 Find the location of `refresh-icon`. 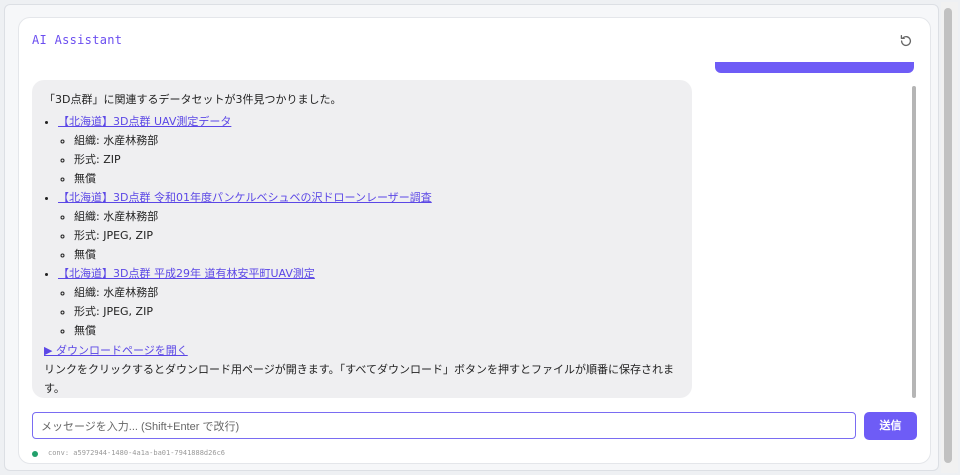

refresh-icon is located at coordinates (906, 41).